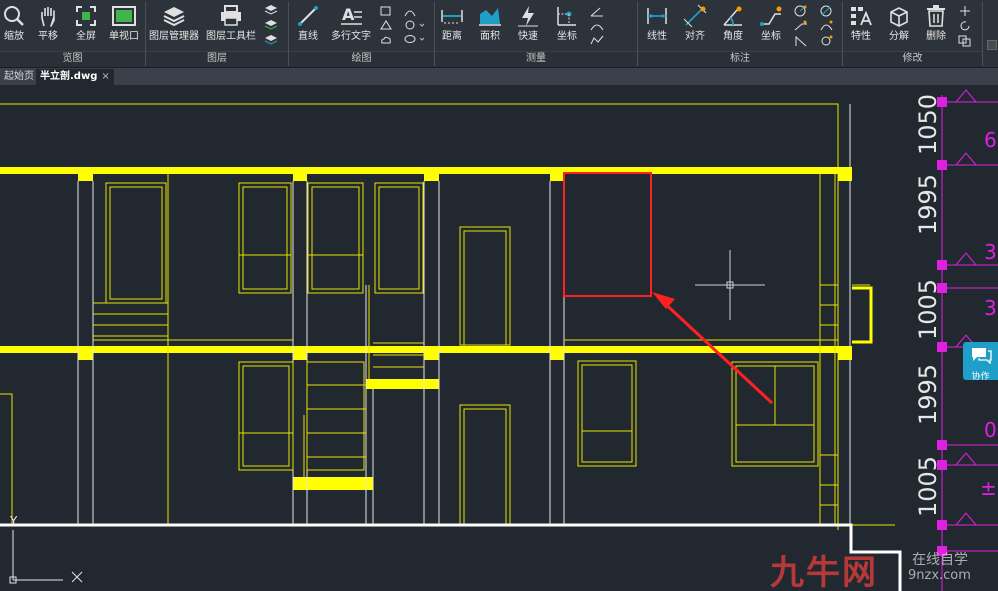 Image resolution: width=998 pixels, height=591 pixels. I want to click on watermark-domain: 9nzx.com, so click(939, 575).